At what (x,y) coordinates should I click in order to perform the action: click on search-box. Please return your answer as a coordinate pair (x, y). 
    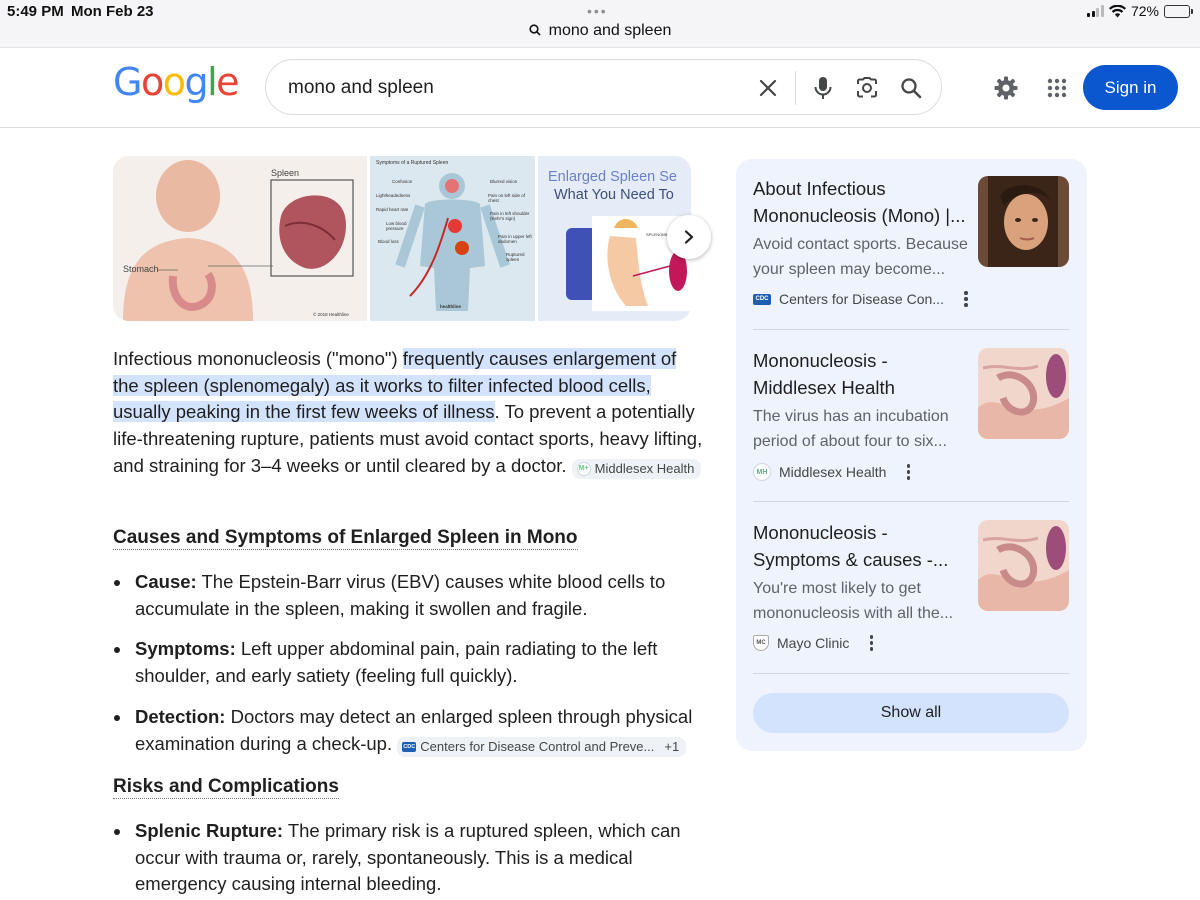
    Looking at the image, I should click on (603, 87).